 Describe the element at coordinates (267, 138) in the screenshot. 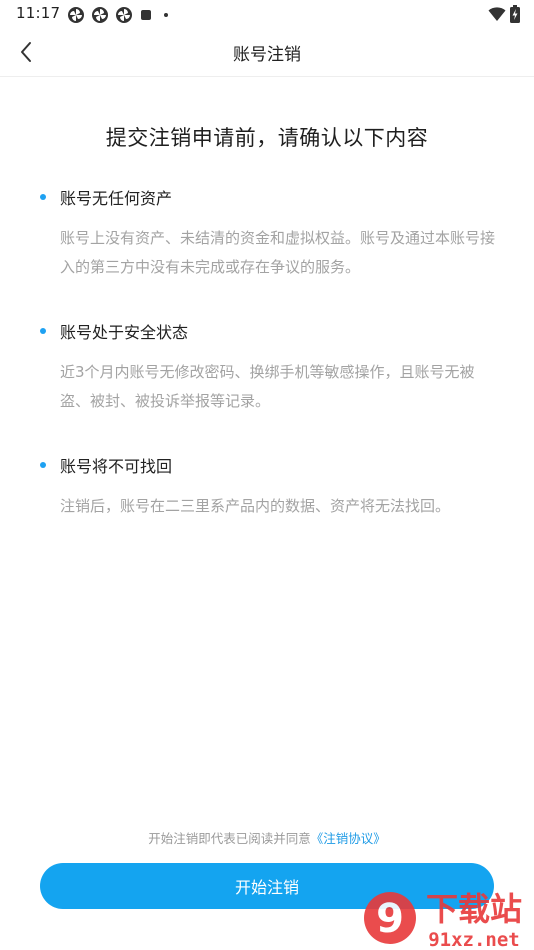

I see `confirm-heading: 提交注销申请前，请确认以下内容` at that location.